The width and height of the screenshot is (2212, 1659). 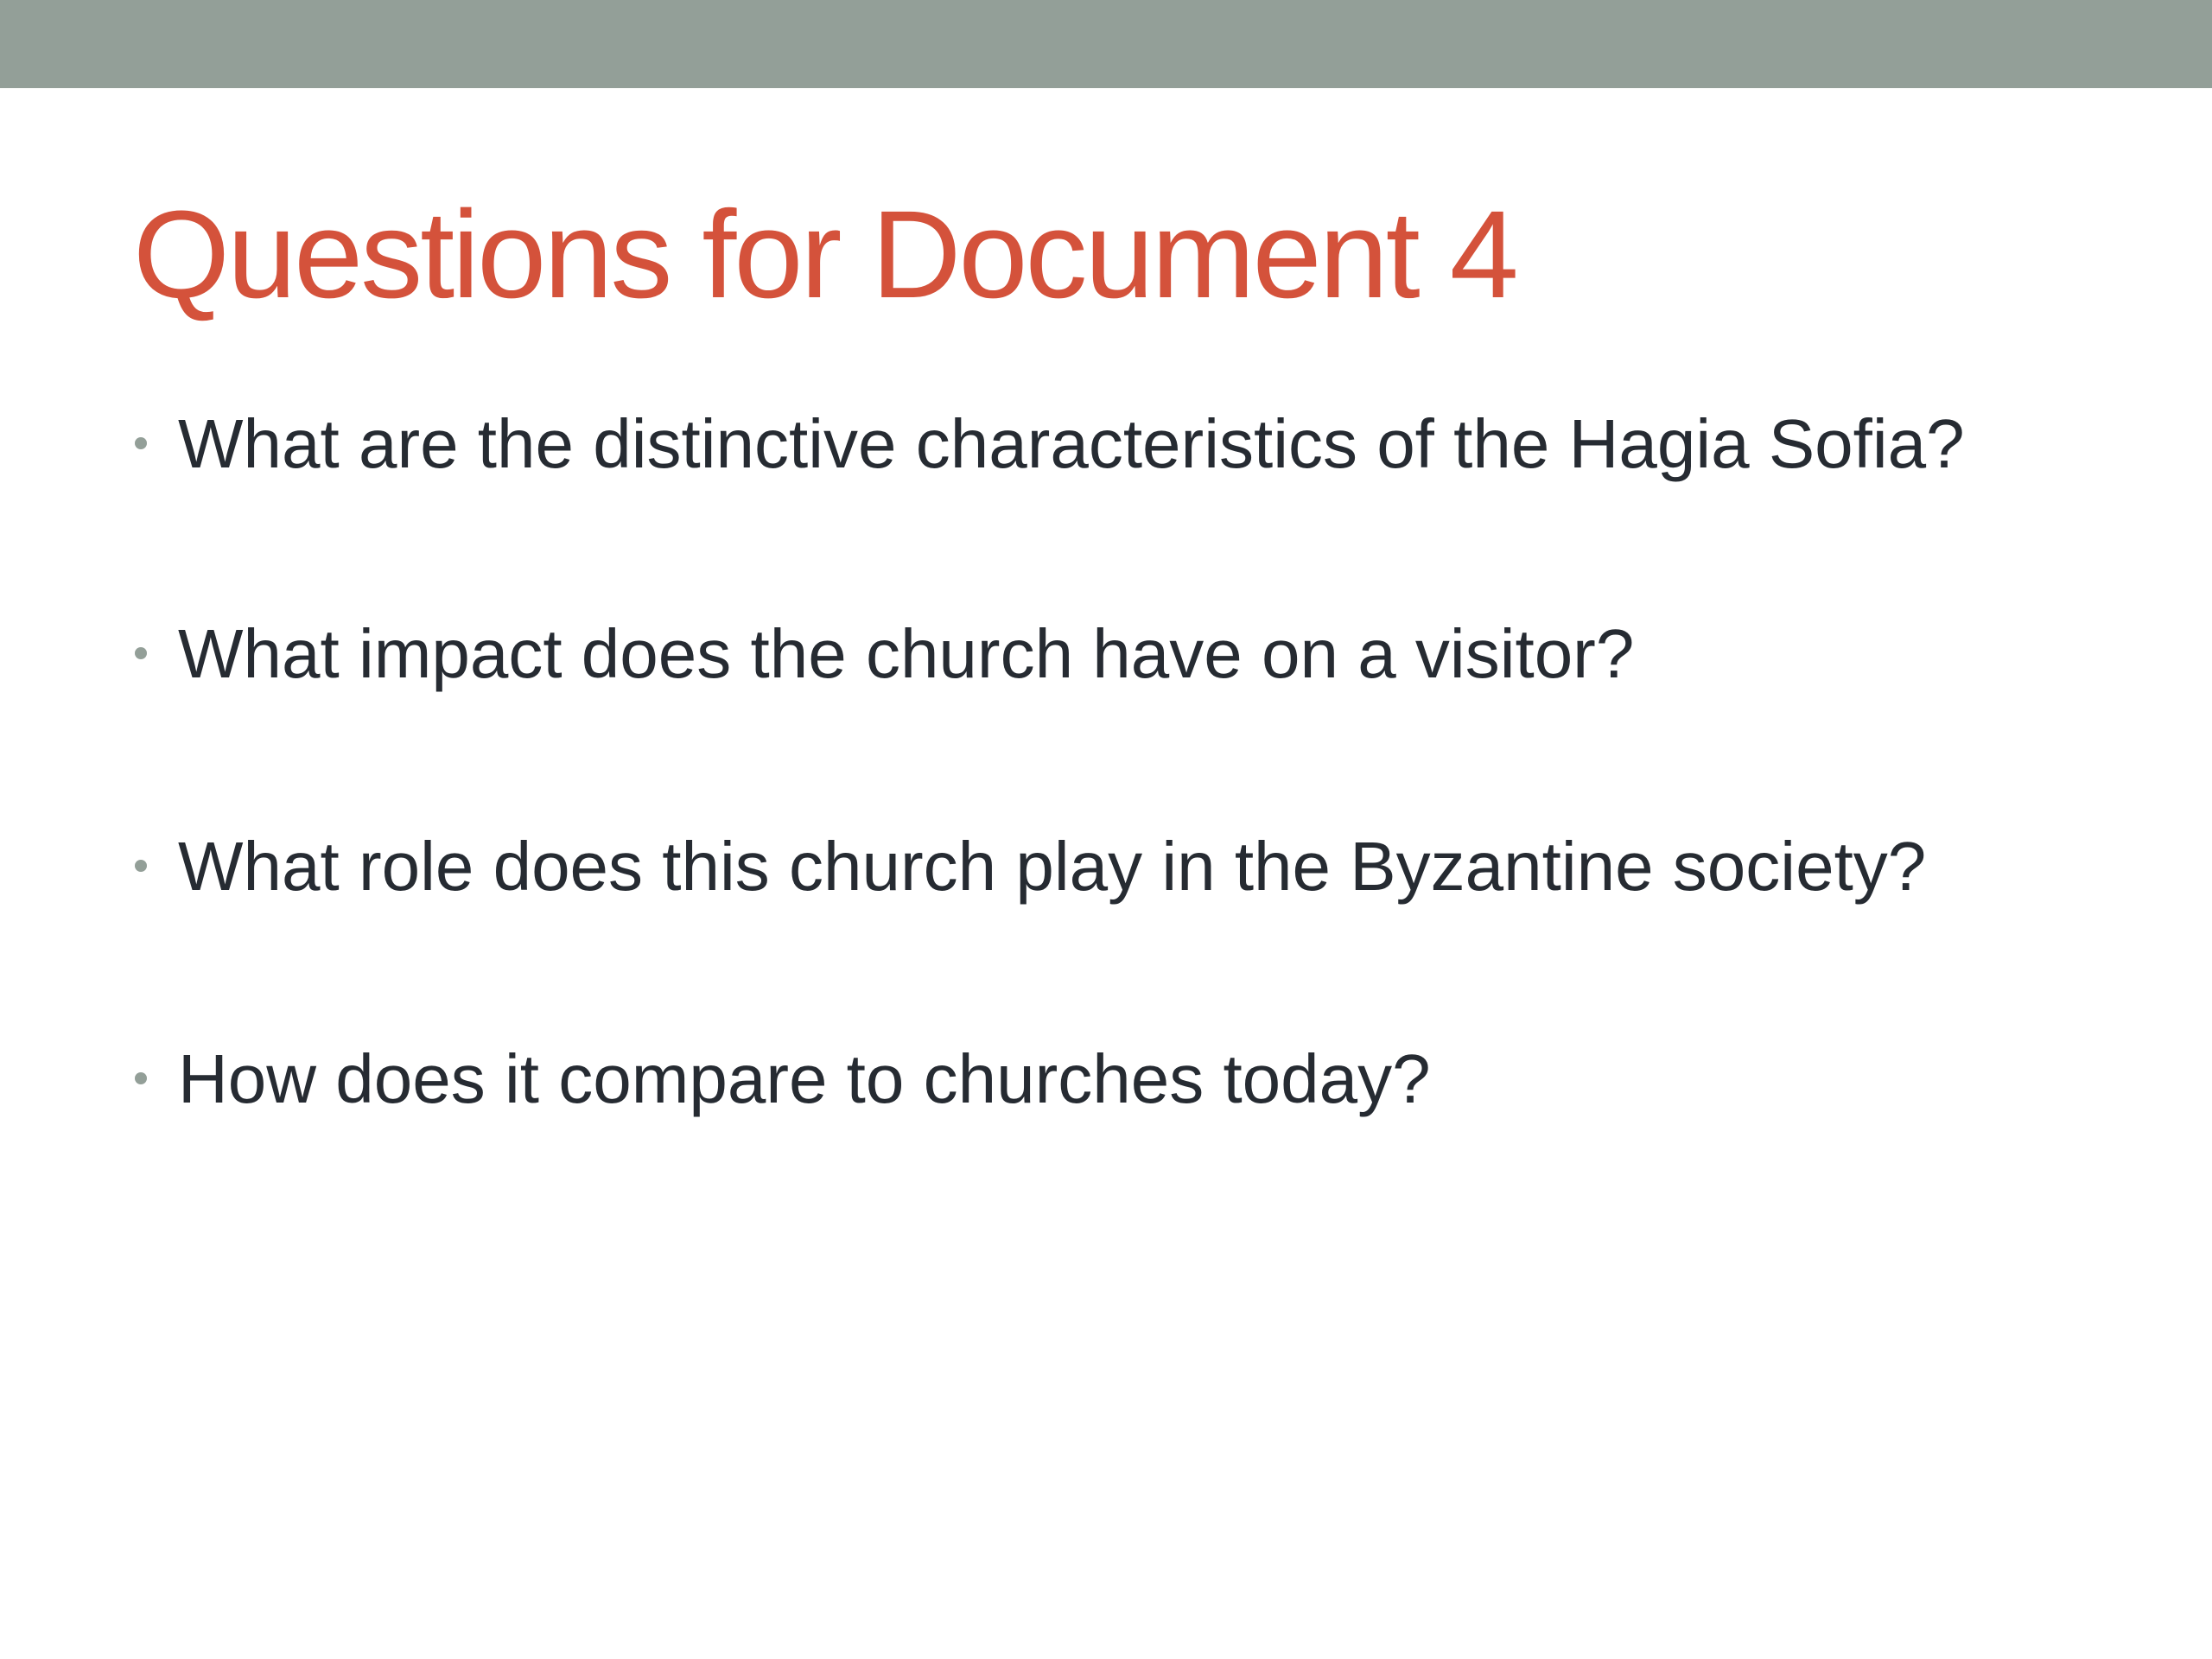 I want to click on header-bar, so click(x=1106, y=44).